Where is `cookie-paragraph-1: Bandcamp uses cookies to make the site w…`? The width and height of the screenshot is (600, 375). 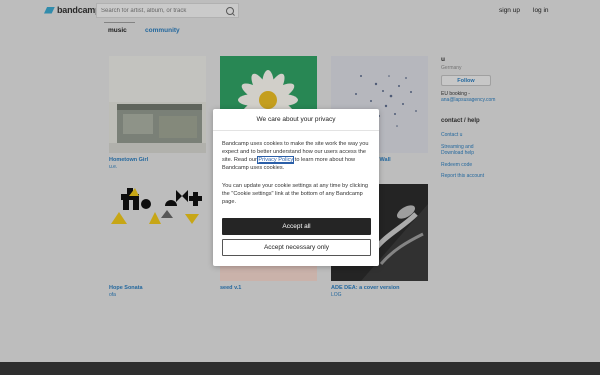 cookie-paragraph-1: Bandcamp uses cookies to make the site w… is located at coordinates (297, 156).